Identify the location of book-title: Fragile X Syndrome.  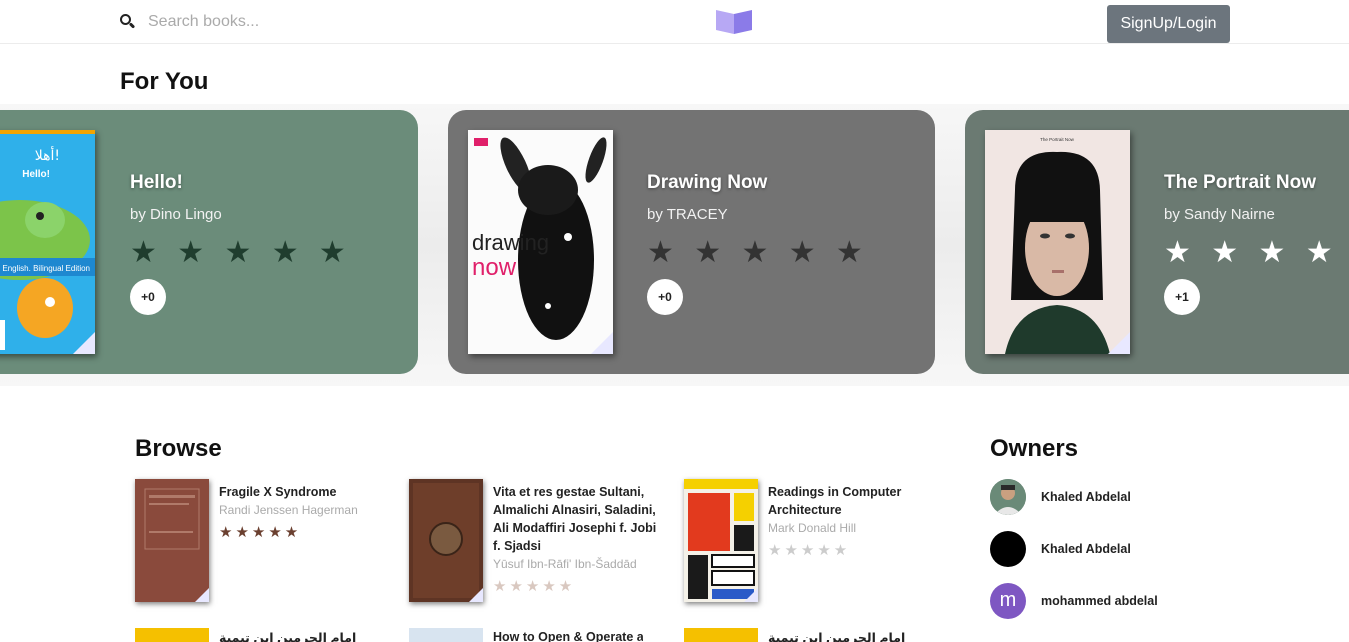
(304, 492).